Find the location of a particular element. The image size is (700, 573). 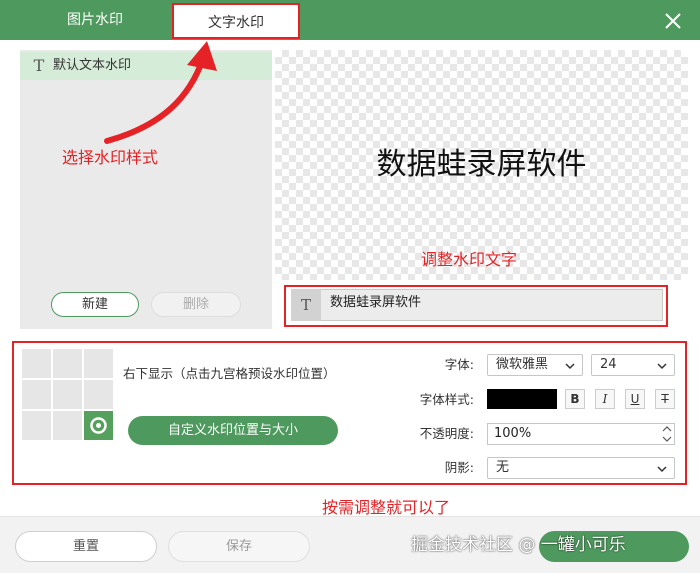

annotation-arrow-icon is located at coordinates (160, 92).